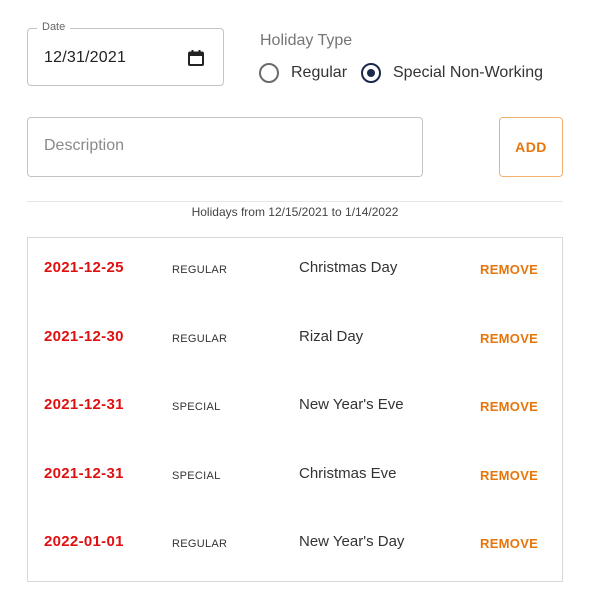 The image size is (592, 611). Describe the element at coordinates (531, 147) in the screenshot. I see `add-button: ADD` at that location.